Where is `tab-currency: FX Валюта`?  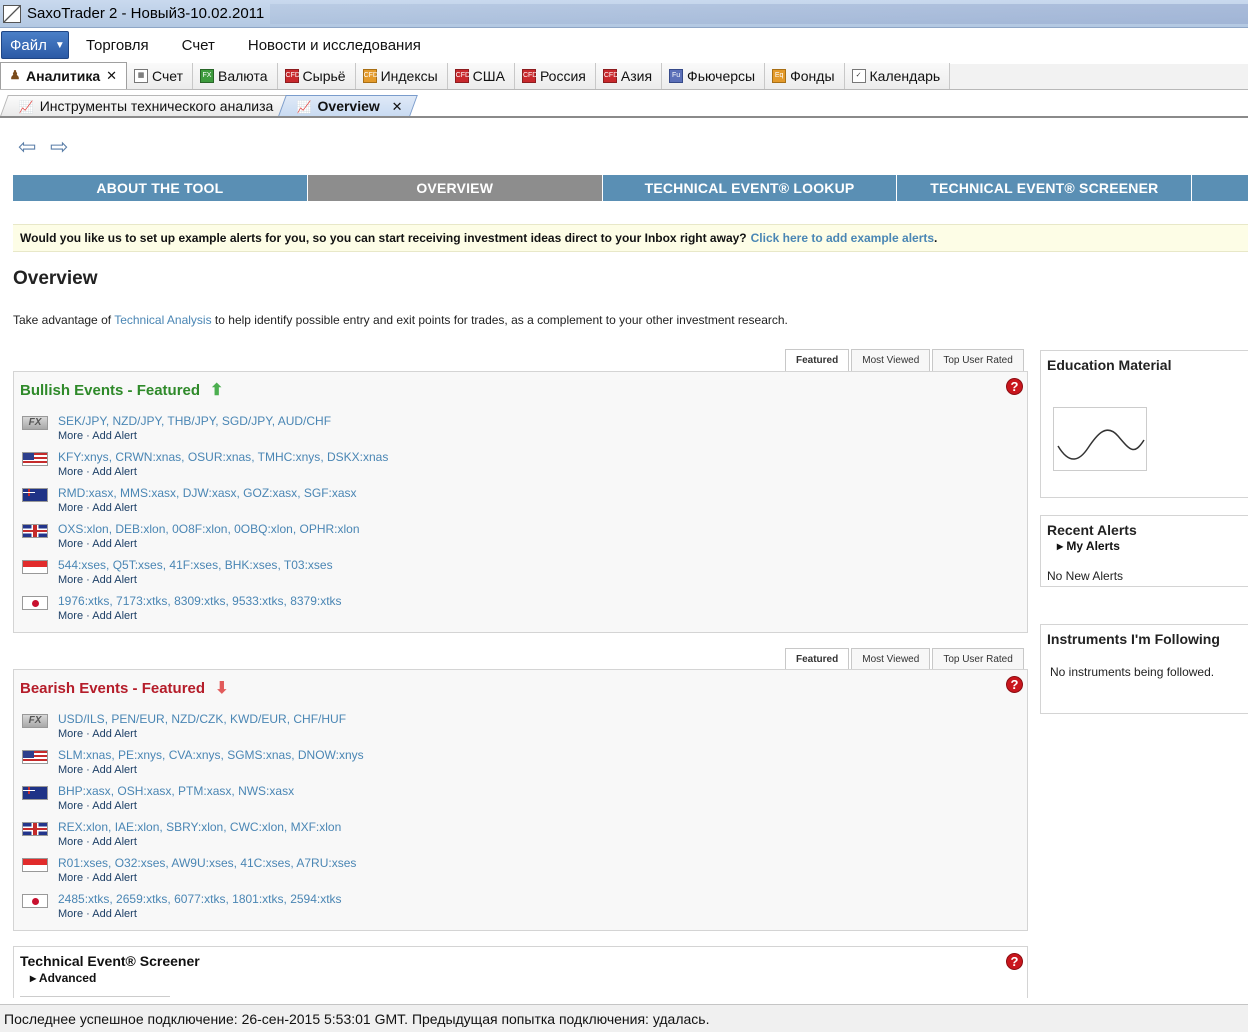
tab-currency: FX Валюта is located at coordinates (235, 76).